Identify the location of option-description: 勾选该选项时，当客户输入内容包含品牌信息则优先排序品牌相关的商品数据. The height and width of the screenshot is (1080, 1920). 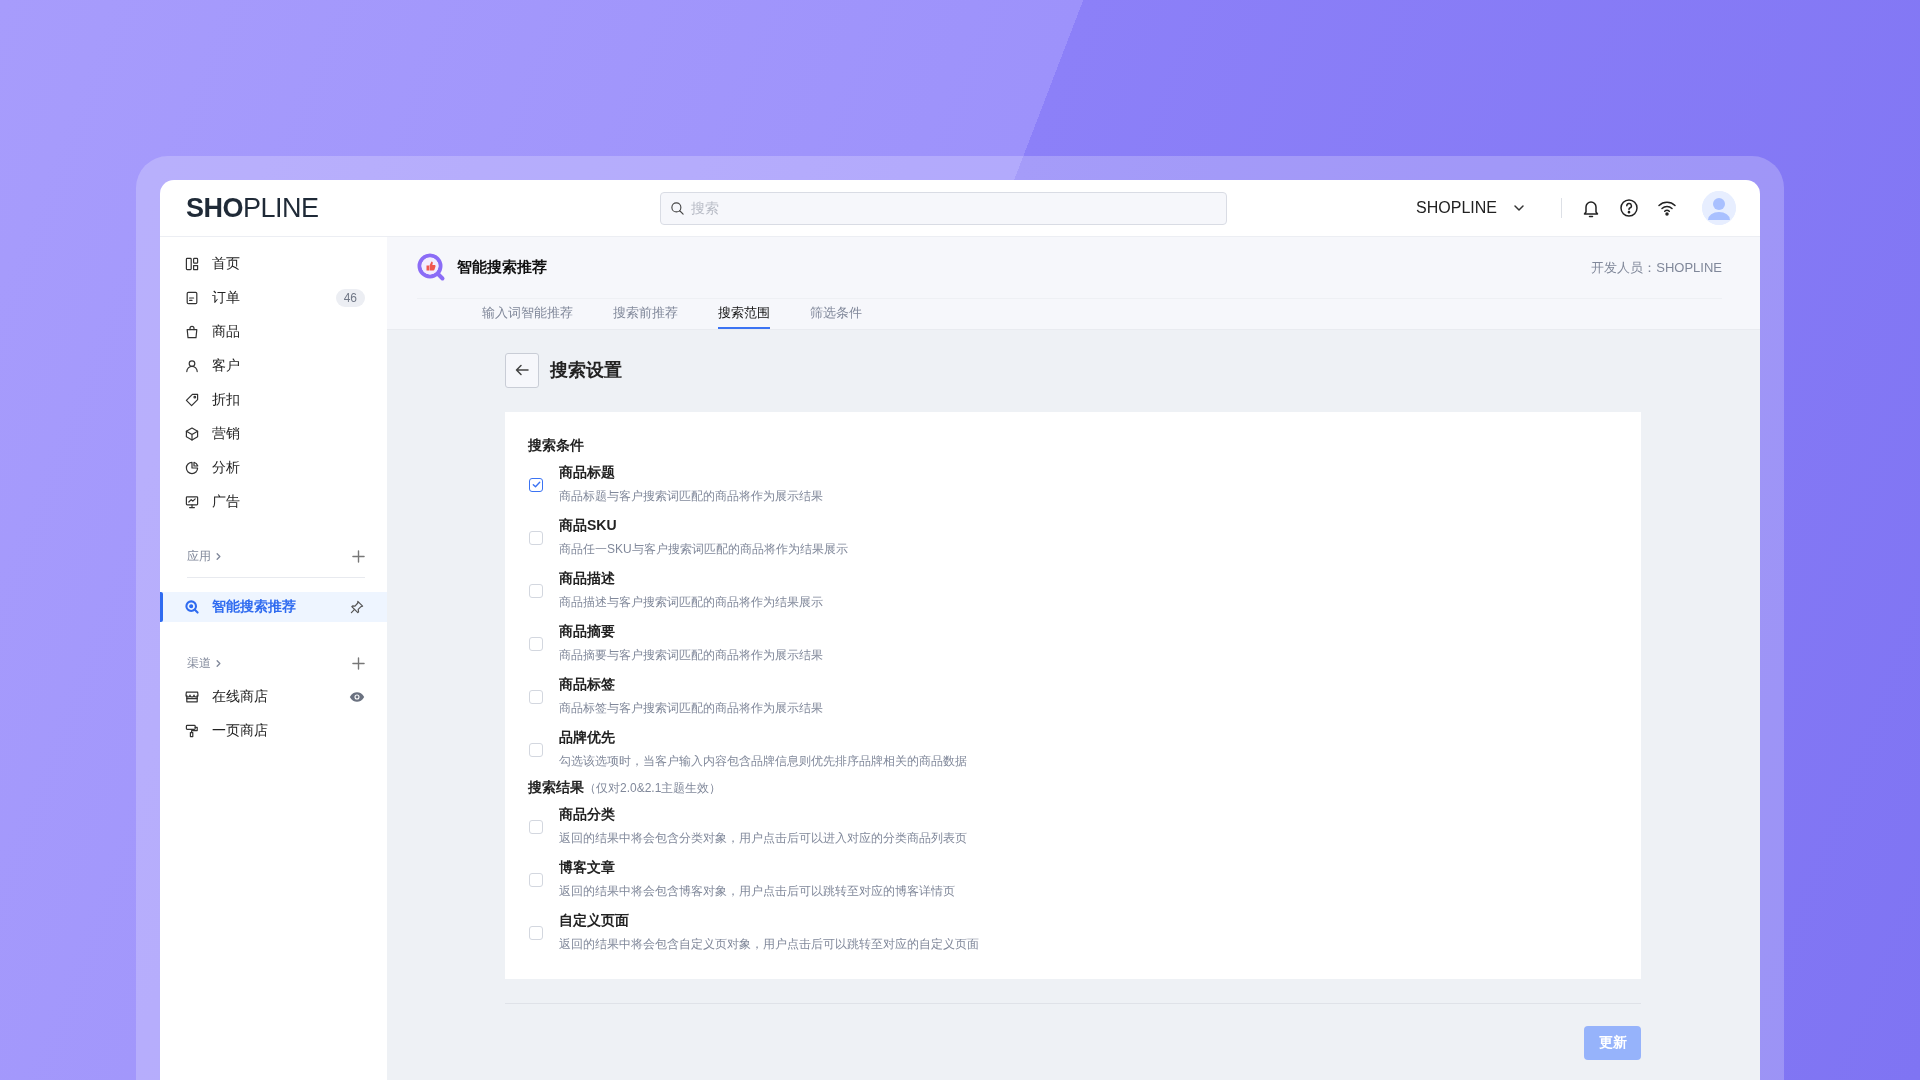
(763, 761).